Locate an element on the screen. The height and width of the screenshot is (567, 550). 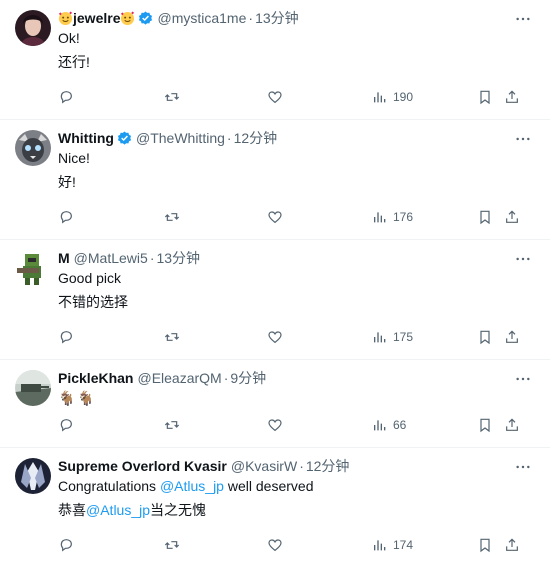
user-handle: @mystica1me is located at coordinates (201, 18).